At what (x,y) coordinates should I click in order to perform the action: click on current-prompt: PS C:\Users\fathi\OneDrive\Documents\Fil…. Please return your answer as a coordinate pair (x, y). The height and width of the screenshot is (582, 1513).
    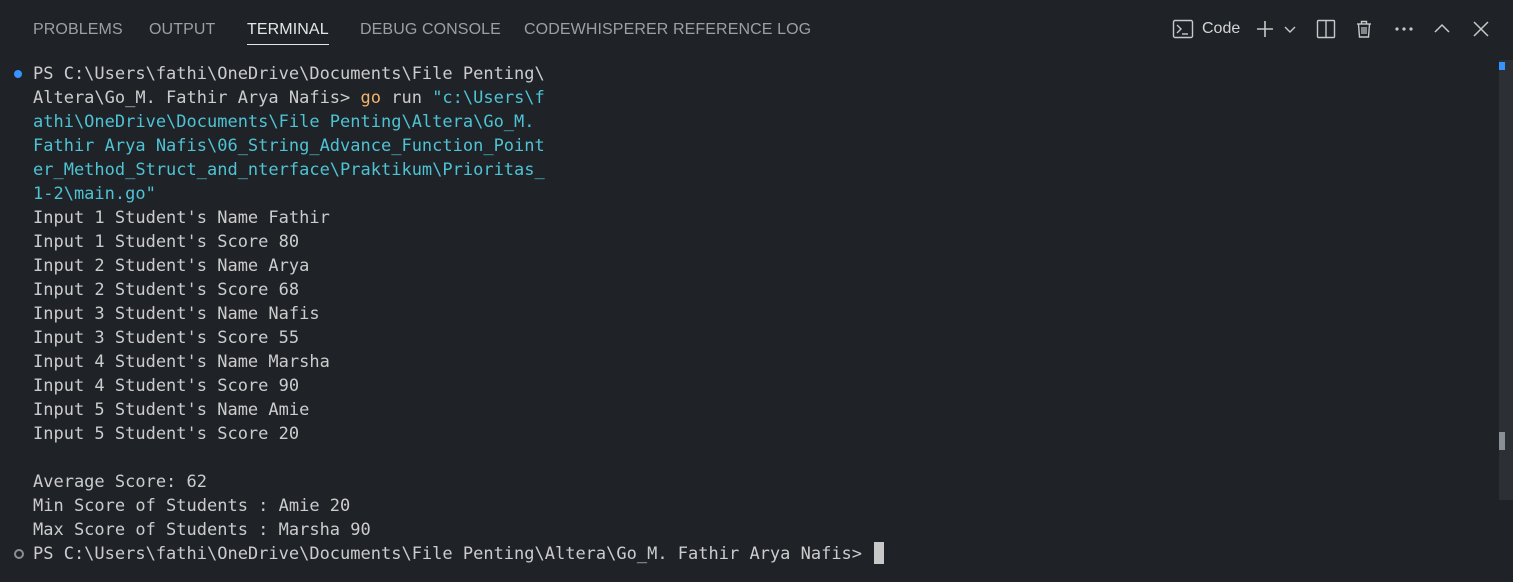
    Looking at the image, I should click on (453, 554).